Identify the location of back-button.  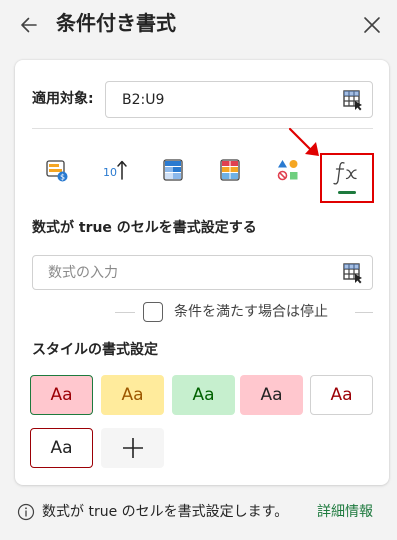
(29, 25).